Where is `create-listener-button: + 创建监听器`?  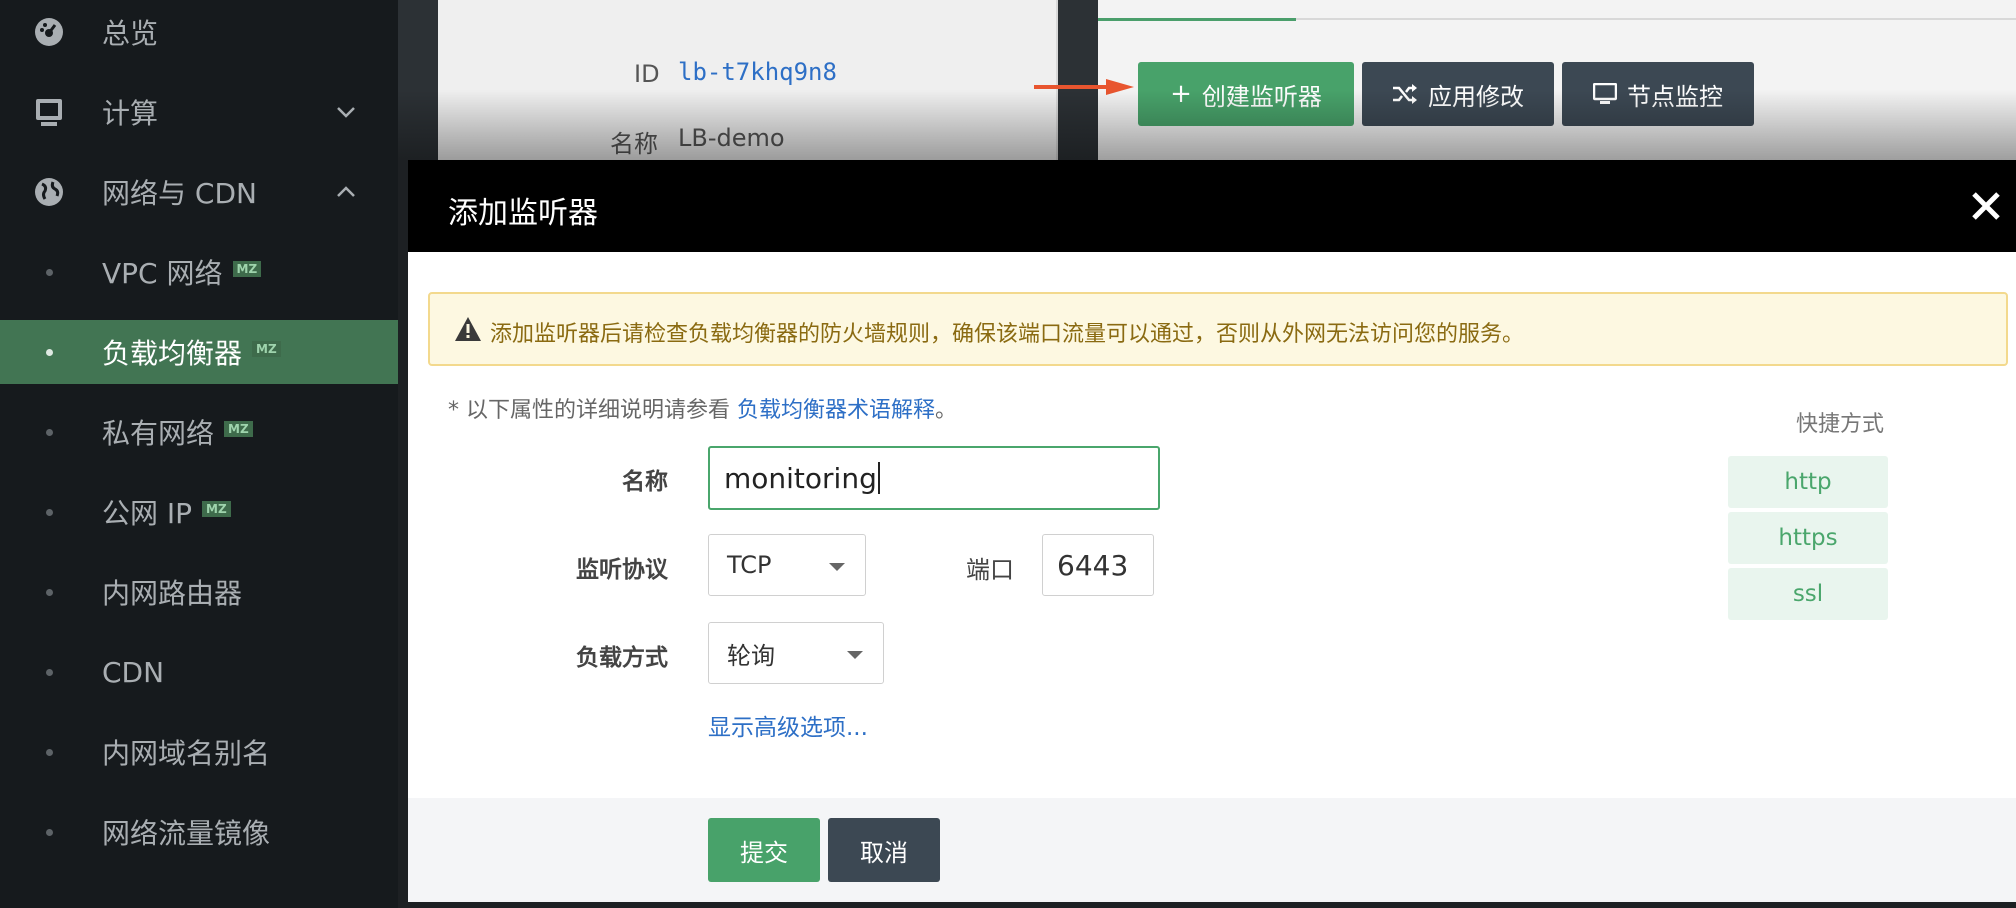
create-listener-button: + 创建监听器 is located at coordinates (1246, 94).